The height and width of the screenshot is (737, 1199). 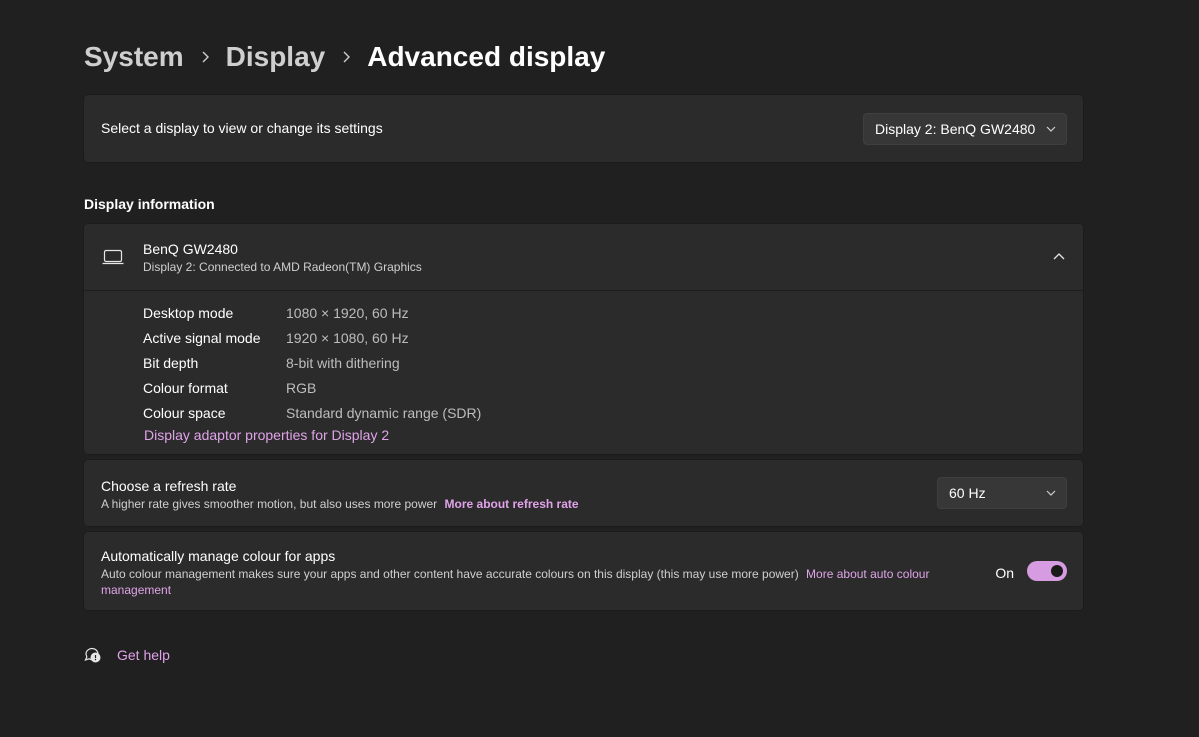 I want to click on info-row-desktop-mode: Desktop mode 1080 × 1920, 60 Hz, so click(x=312, y=312).